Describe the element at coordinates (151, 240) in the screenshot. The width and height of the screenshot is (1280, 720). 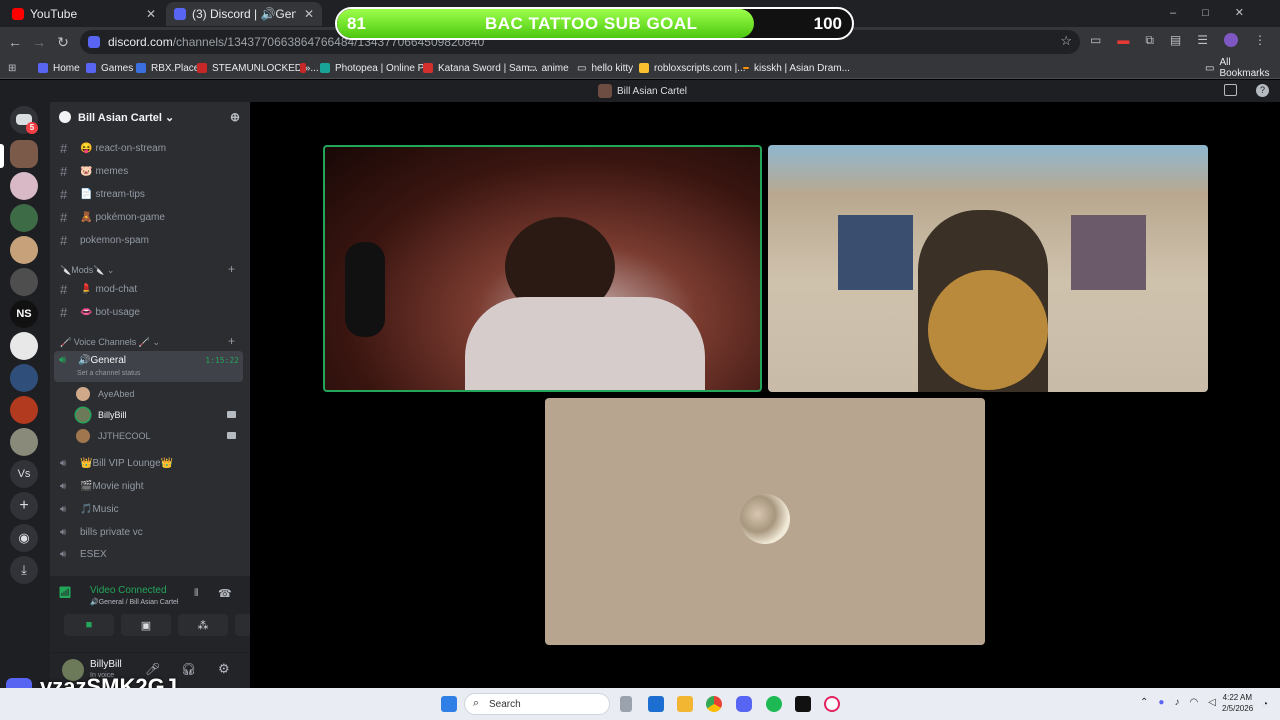
I see `channel-pokemon-spam: # pokemon-spam` at that location.